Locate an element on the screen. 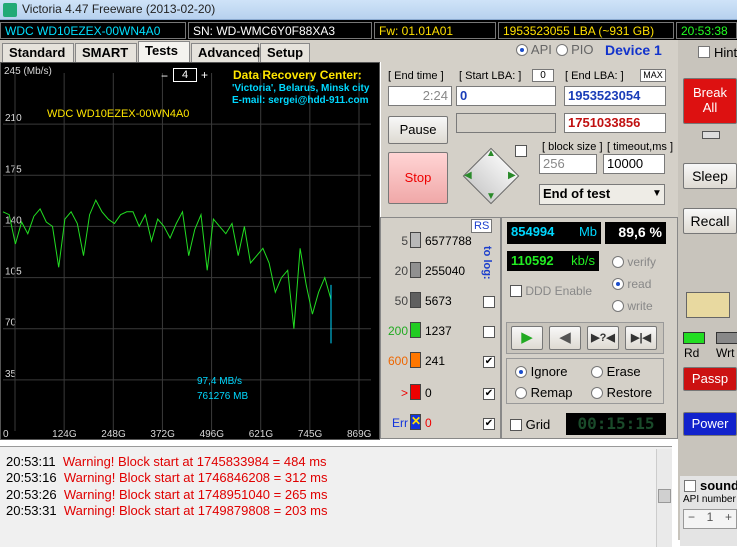  start-lba-label: [ Start LBA: ] is located at coordinates (490, 76).